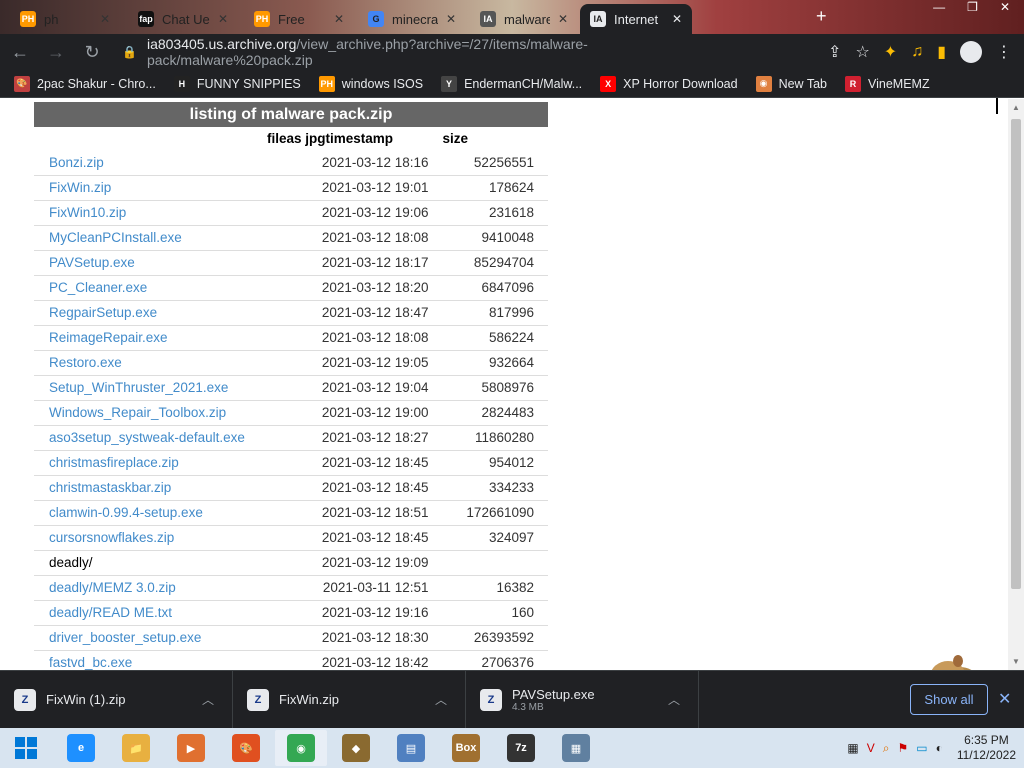  I want to click on close-downloads-icon: ✕, so click(1004, 699).